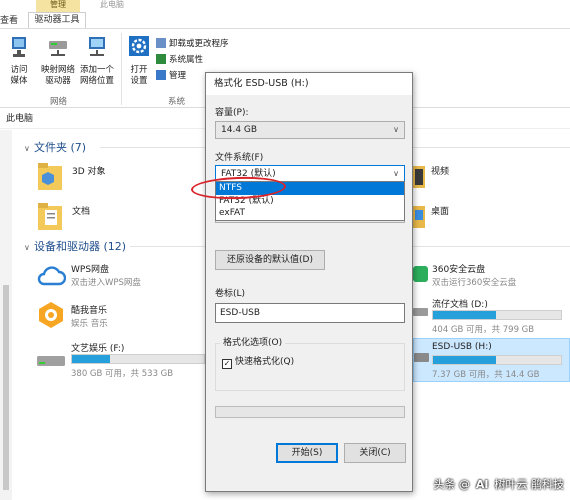 The image size is (570, 500). I want to click on quick-format-checkbox: ✓ 快速格式化(Q), so click(258, 361).